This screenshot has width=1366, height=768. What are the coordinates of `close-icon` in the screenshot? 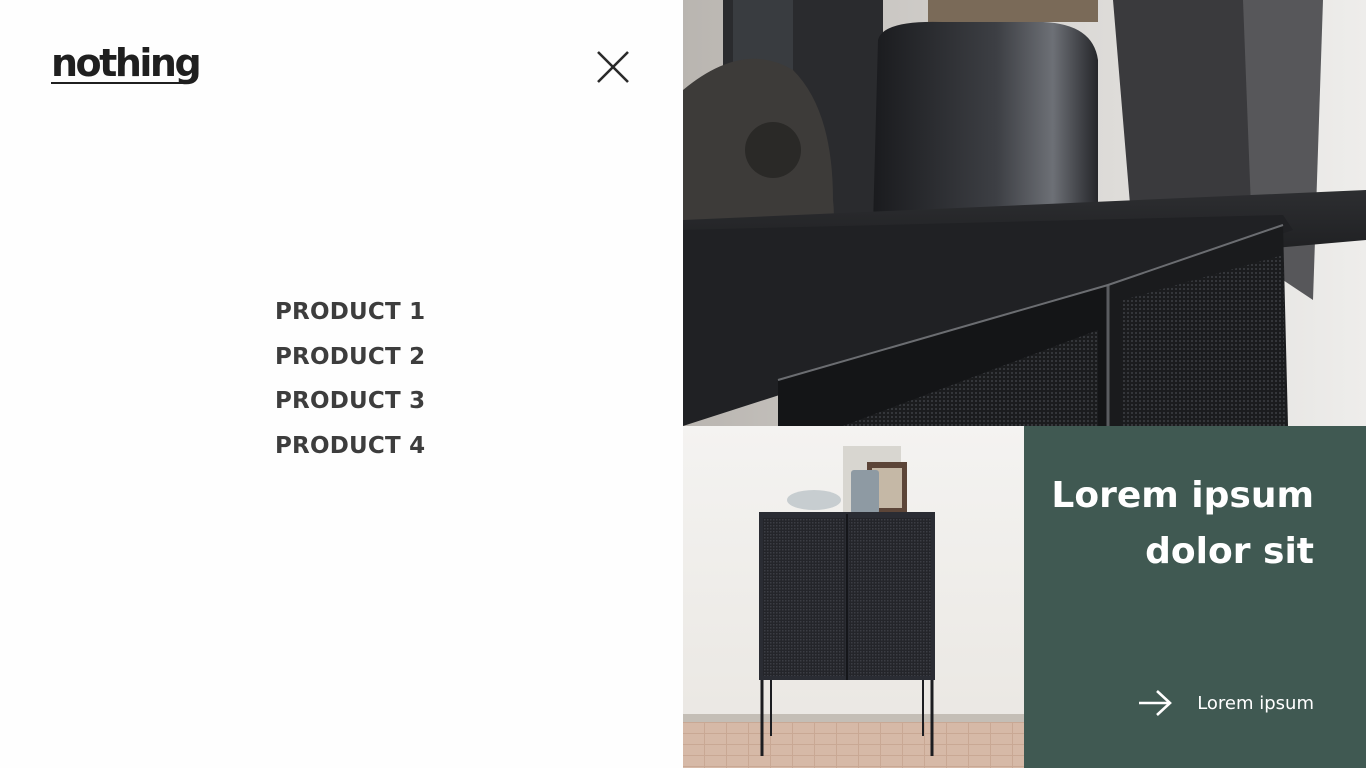 It's located at (613, 67).